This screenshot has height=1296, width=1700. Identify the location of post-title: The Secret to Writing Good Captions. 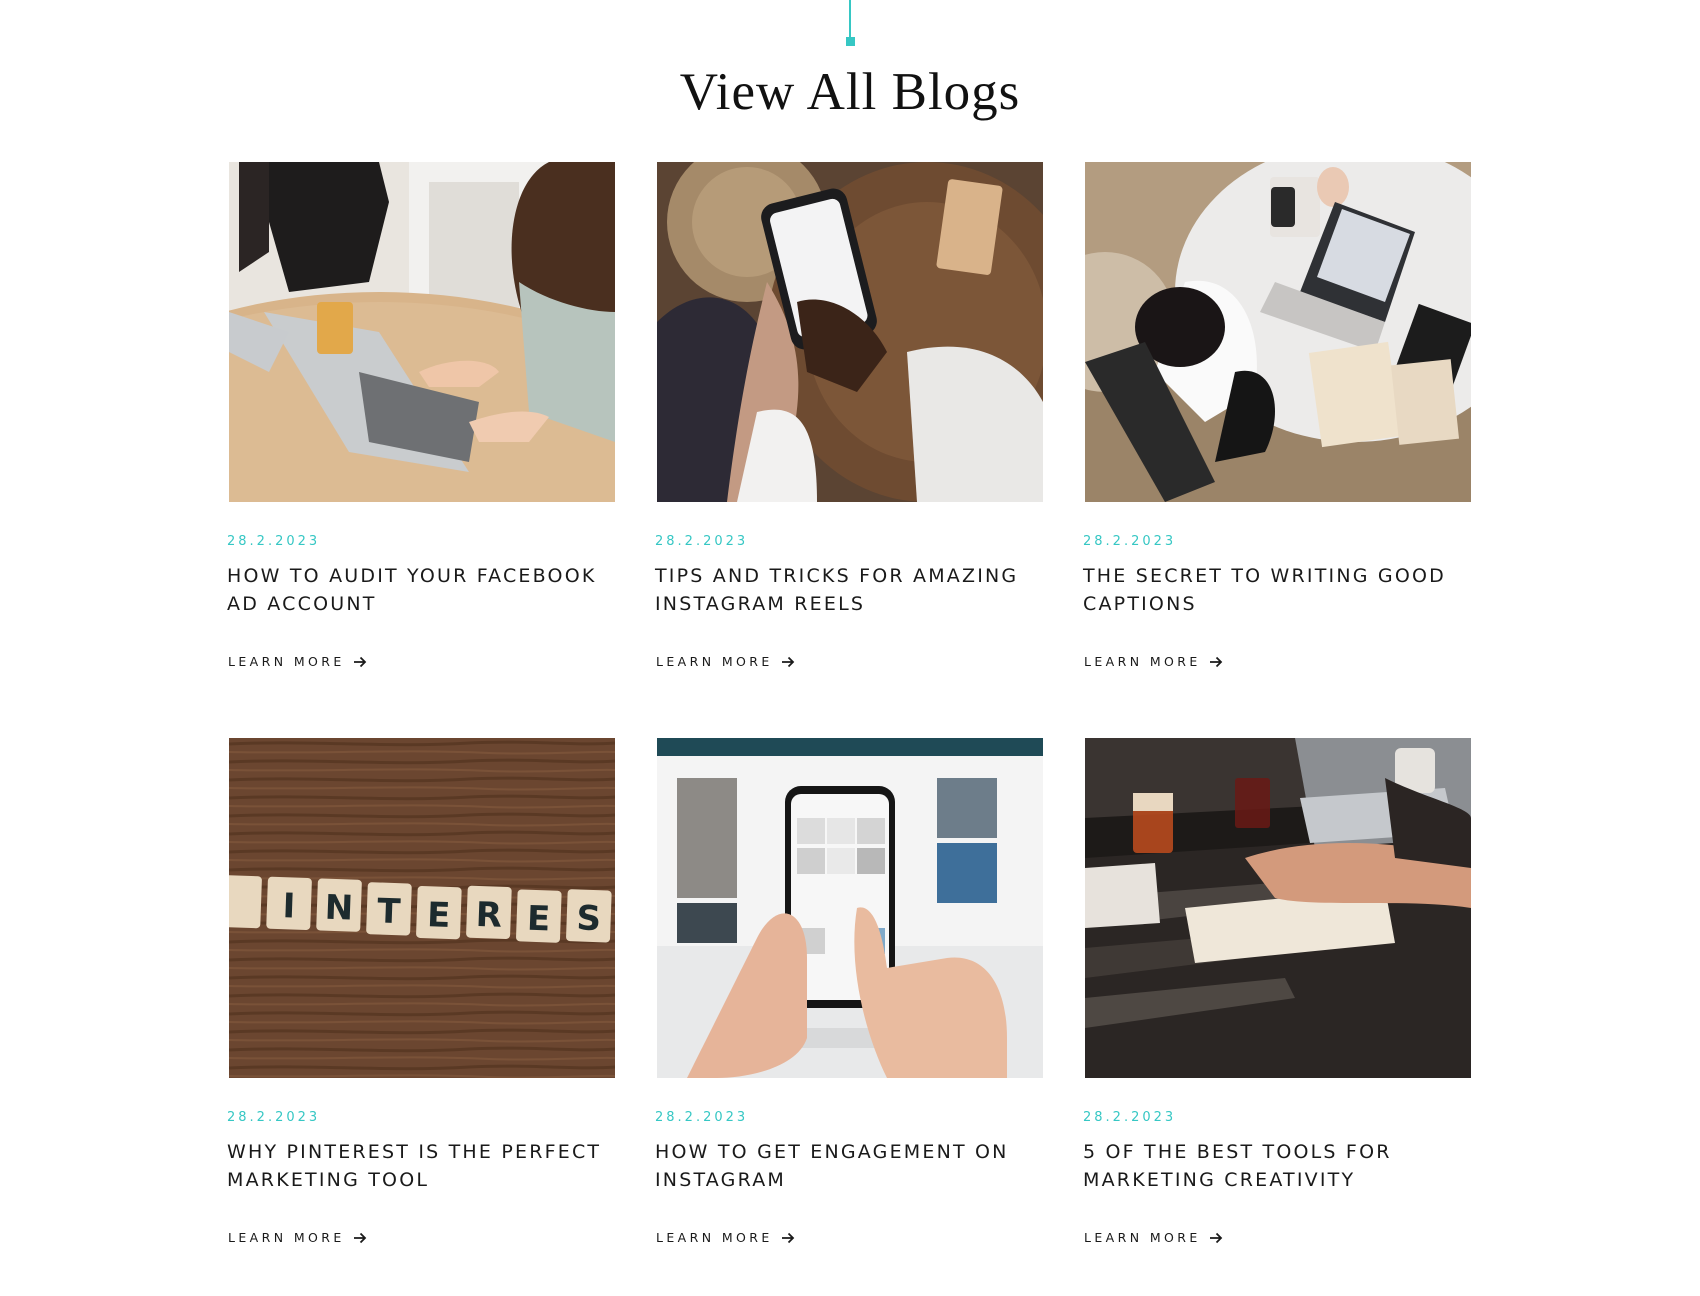
(1283, 590).